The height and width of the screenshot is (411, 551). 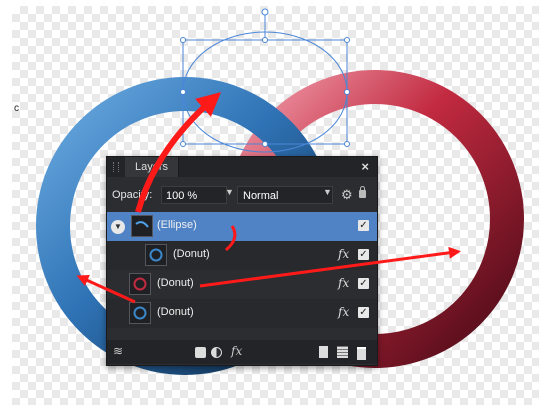 I want to click on layer-row-donut-blue: (Donut) fx ✓, so click(x=242, y=313).